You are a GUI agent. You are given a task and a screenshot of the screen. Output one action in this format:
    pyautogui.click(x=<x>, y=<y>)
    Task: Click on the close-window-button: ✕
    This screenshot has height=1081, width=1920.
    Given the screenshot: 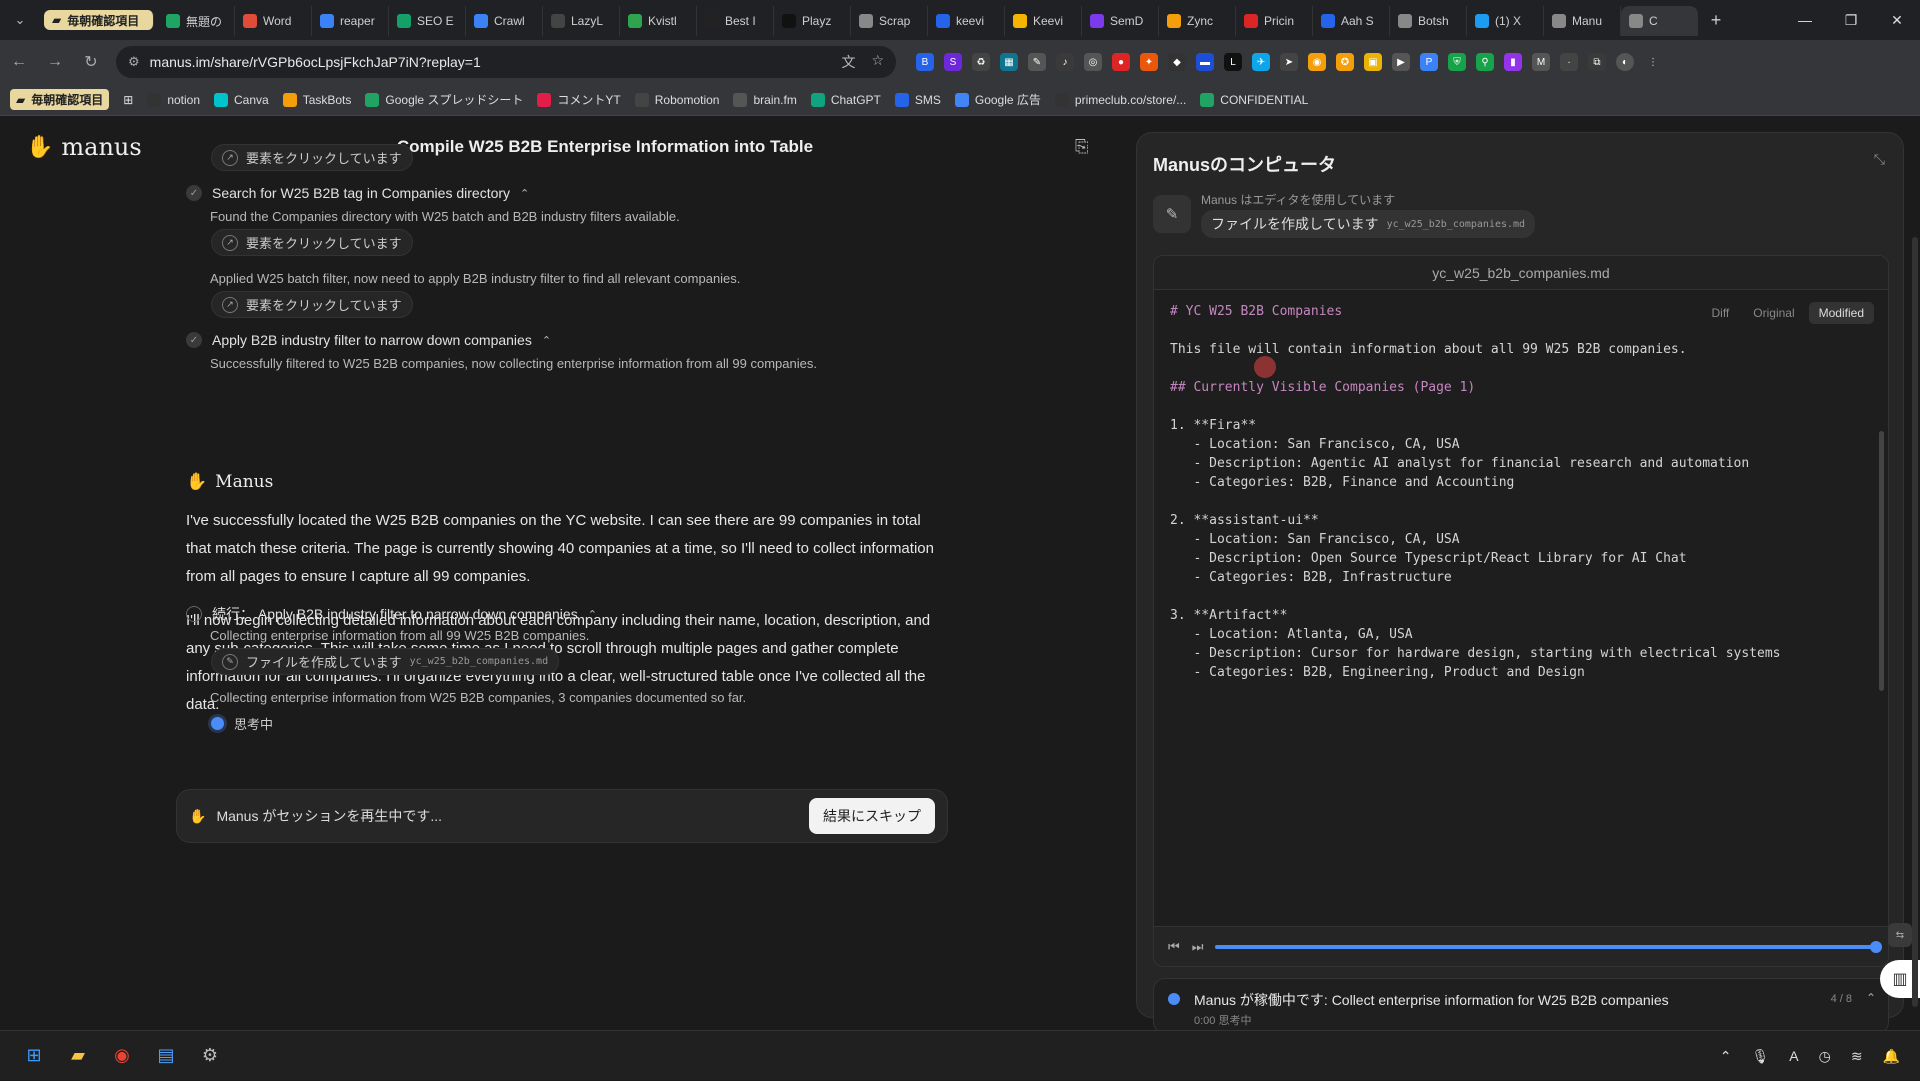 What is the action you would take?
    pyautogui.click(x=1897, y=20)
    